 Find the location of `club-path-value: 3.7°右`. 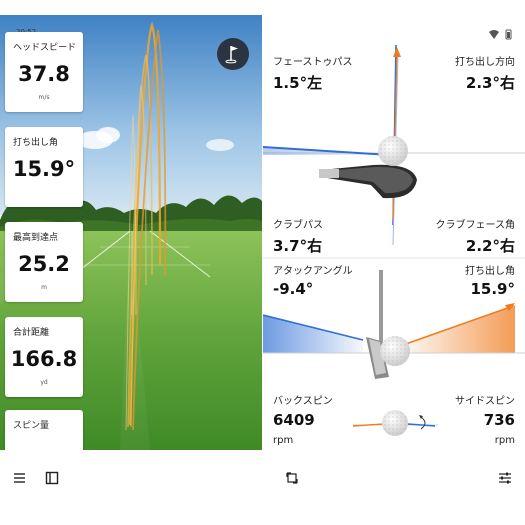

club-path-value: 3.7°右 is located at coordinates (298, 246).